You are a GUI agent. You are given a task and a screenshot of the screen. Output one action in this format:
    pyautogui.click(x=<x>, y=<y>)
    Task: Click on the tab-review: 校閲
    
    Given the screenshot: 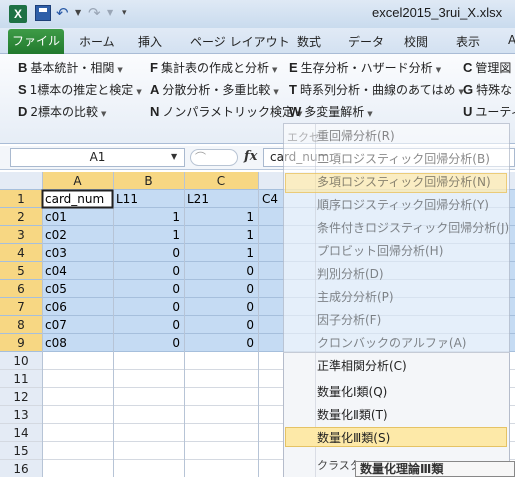 What is the action you would take?
    pyautogui.click(x=416, y=41)
    